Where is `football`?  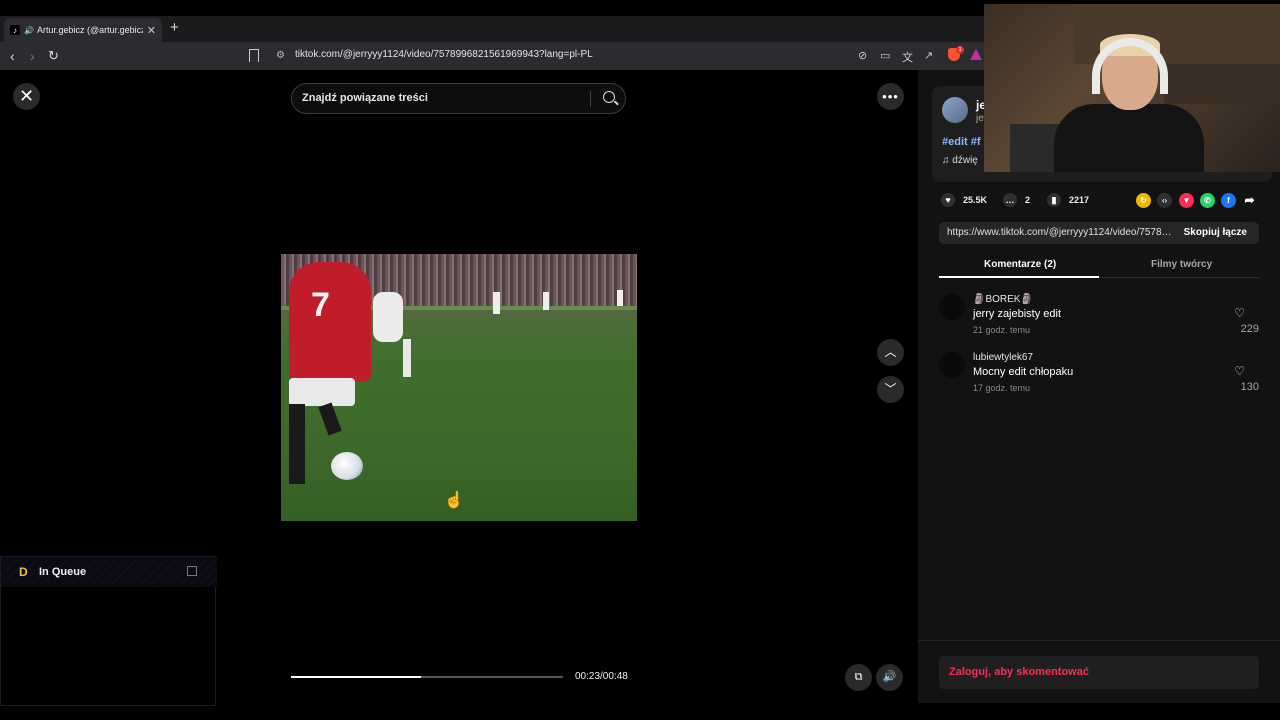 football is located at coordinates (347, 466).